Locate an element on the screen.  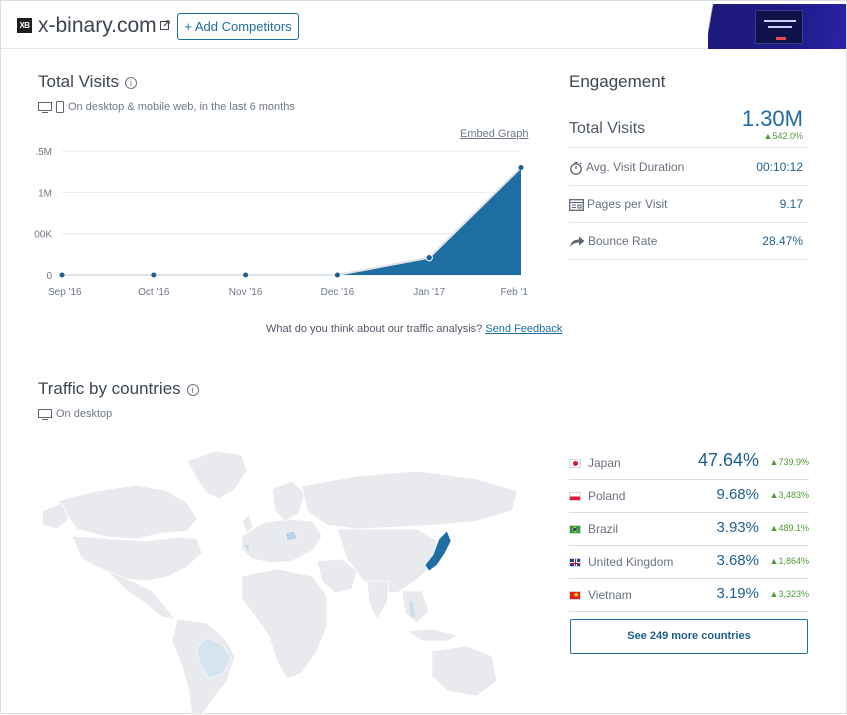
engagement-row-label: Pages per Visit is located at coordinates (618, 204).